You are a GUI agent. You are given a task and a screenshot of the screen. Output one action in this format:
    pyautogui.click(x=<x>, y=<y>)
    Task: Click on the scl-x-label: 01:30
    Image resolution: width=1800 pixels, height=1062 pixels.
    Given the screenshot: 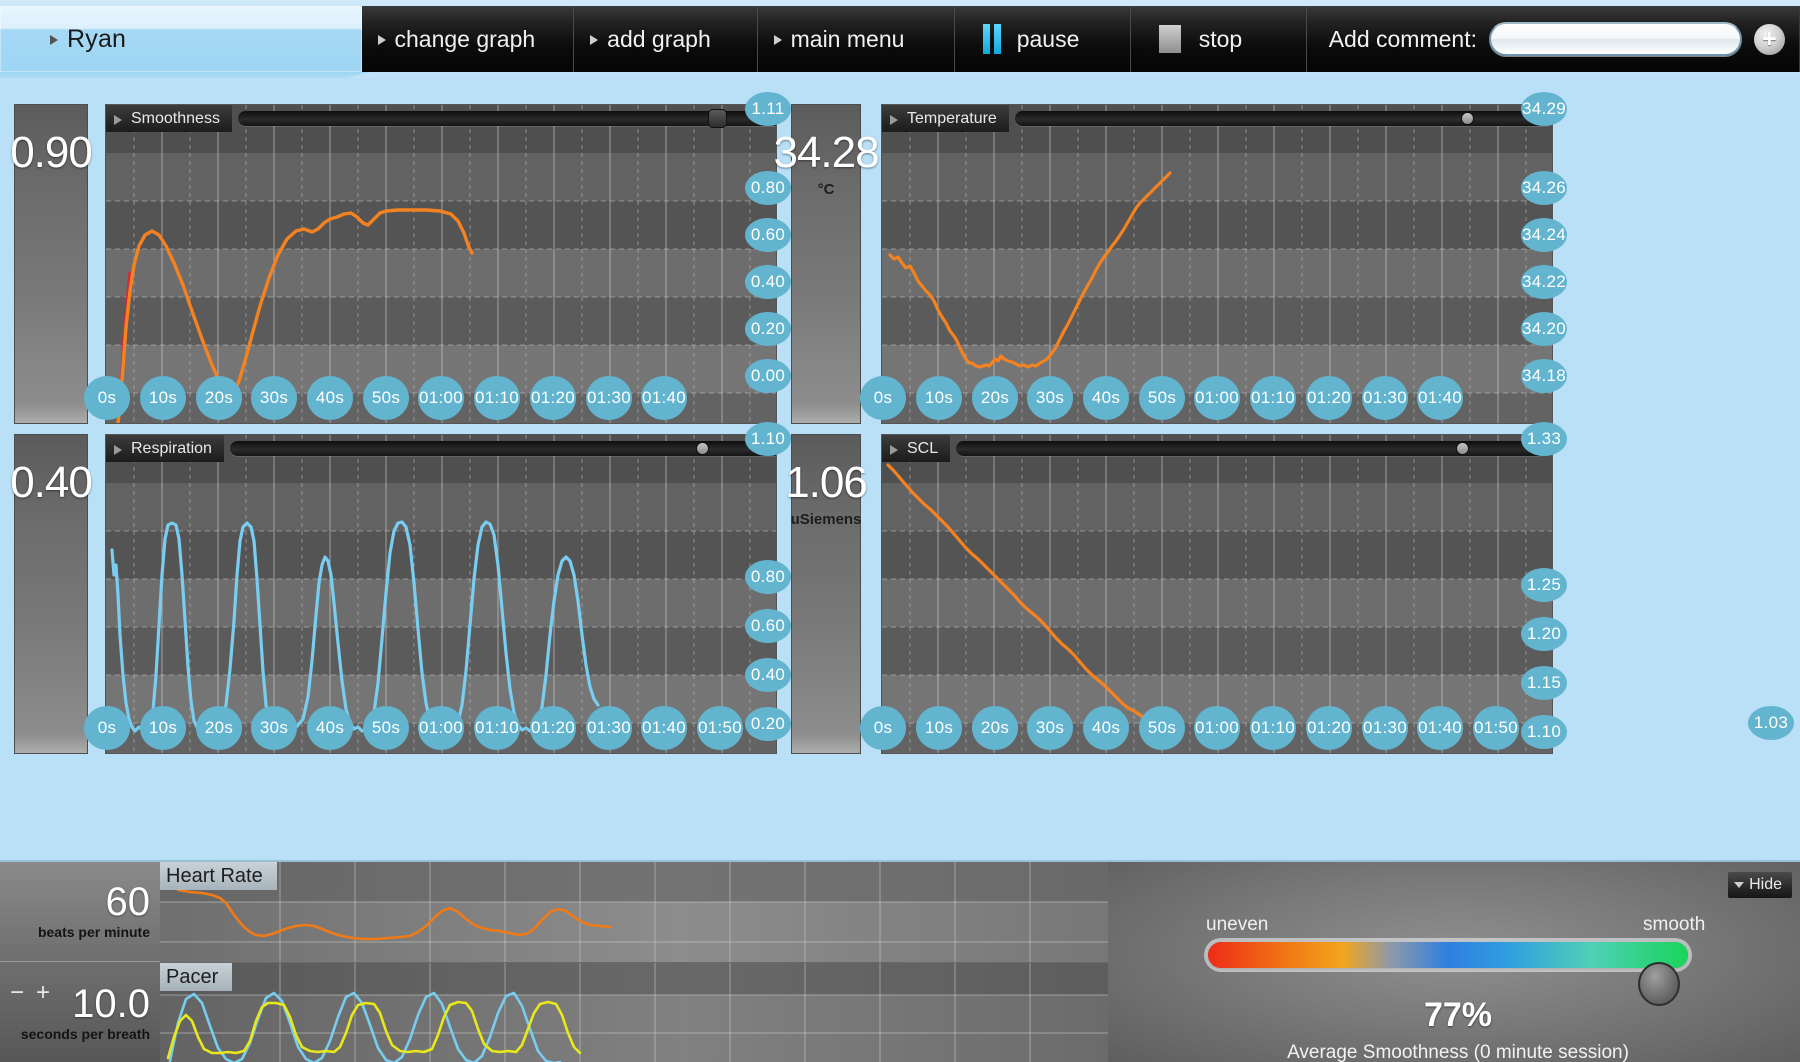 What is the action you would take?
    pyautogui.click(x=1385, y=728)
    